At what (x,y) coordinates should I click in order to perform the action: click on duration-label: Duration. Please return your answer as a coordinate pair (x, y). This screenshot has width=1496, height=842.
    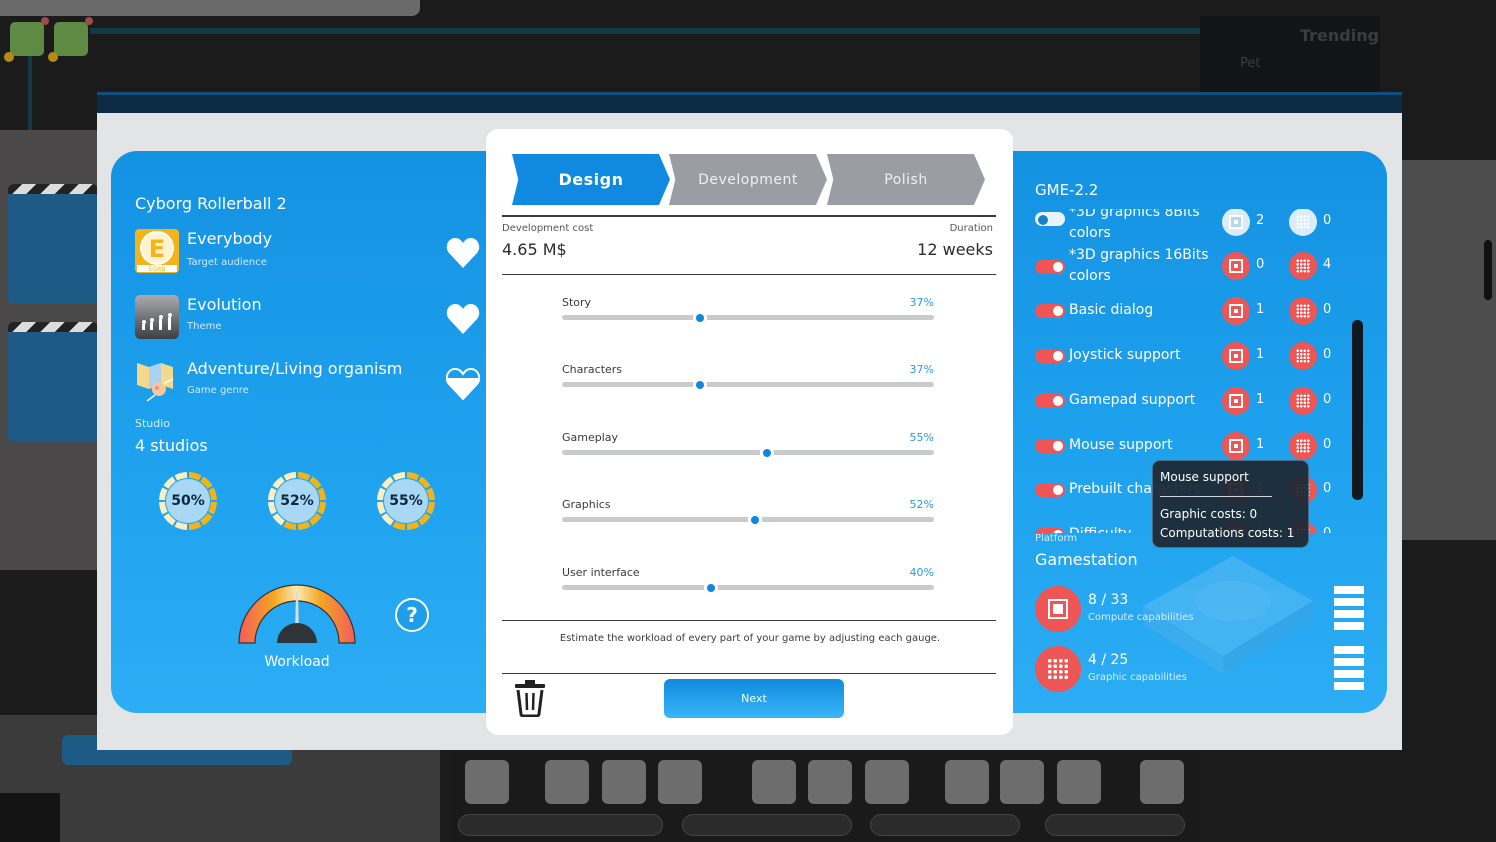
    Looking at the image, I should click on (971, 228).